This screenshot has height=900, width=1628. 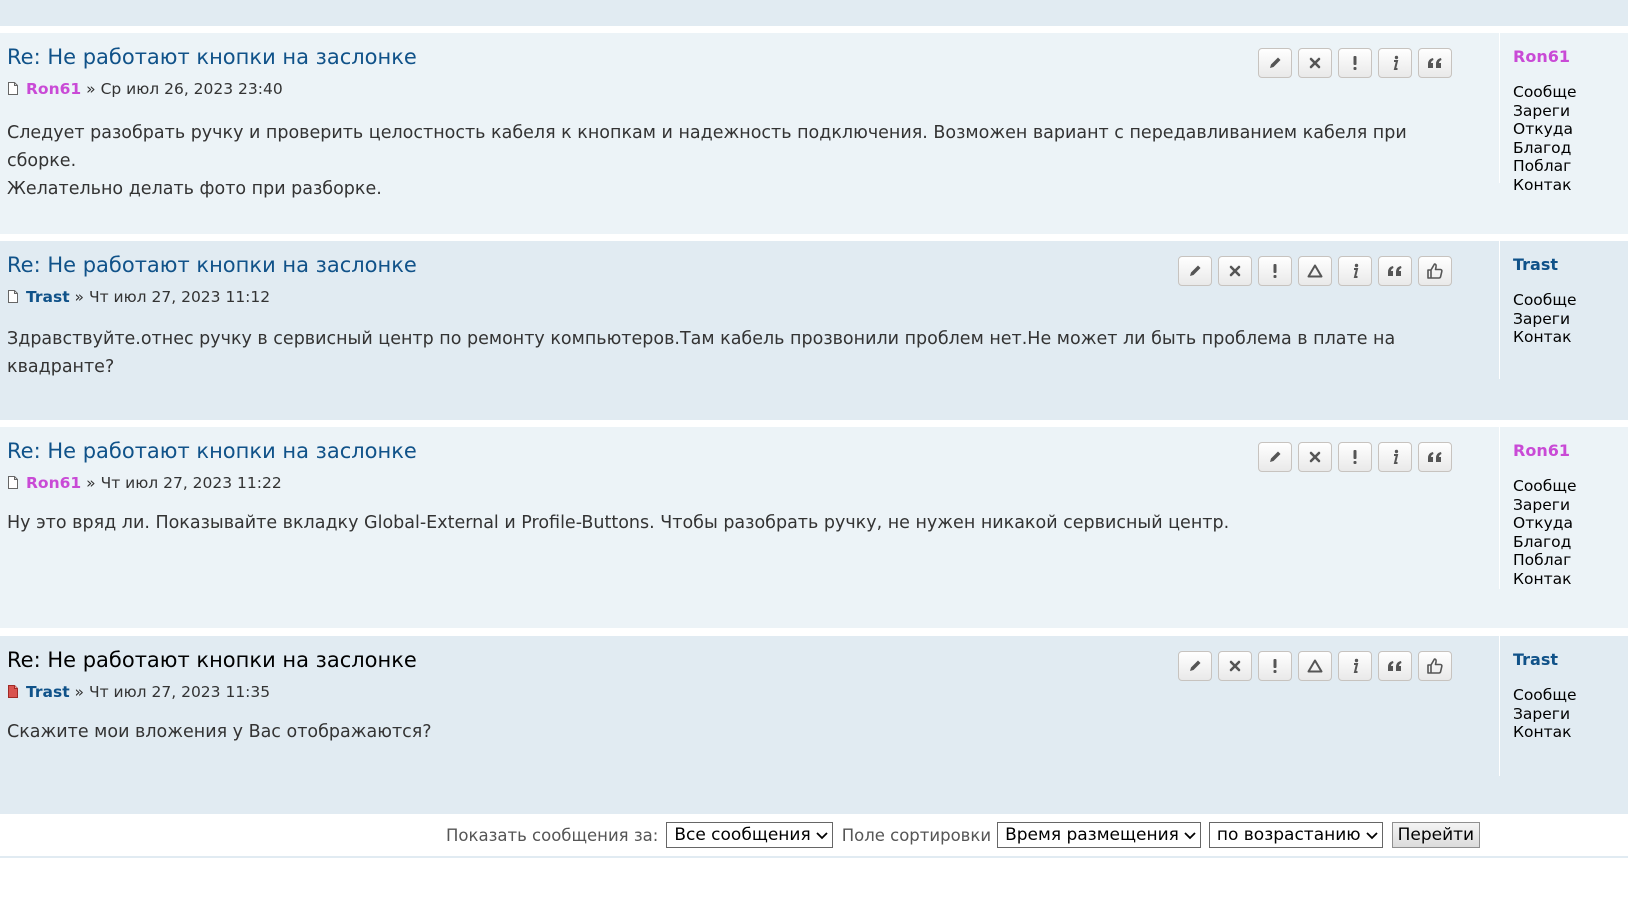 What do you see at coordinates (1436, 835) in the screenshot?
I see `go-button: Перейти` at bounding box center [1436, 835].